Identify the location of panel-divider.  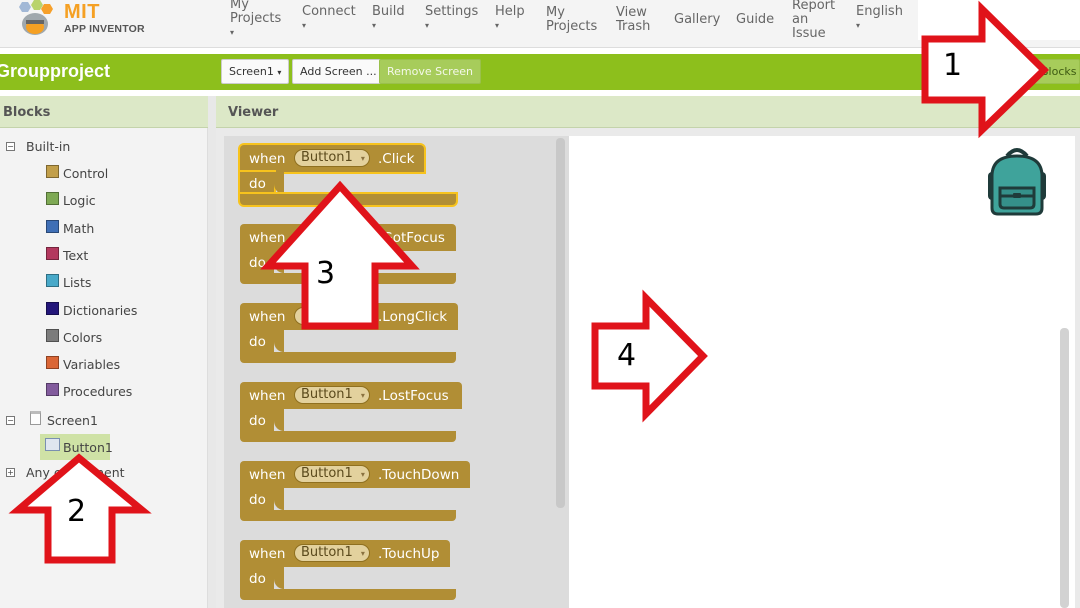
(212, 352).